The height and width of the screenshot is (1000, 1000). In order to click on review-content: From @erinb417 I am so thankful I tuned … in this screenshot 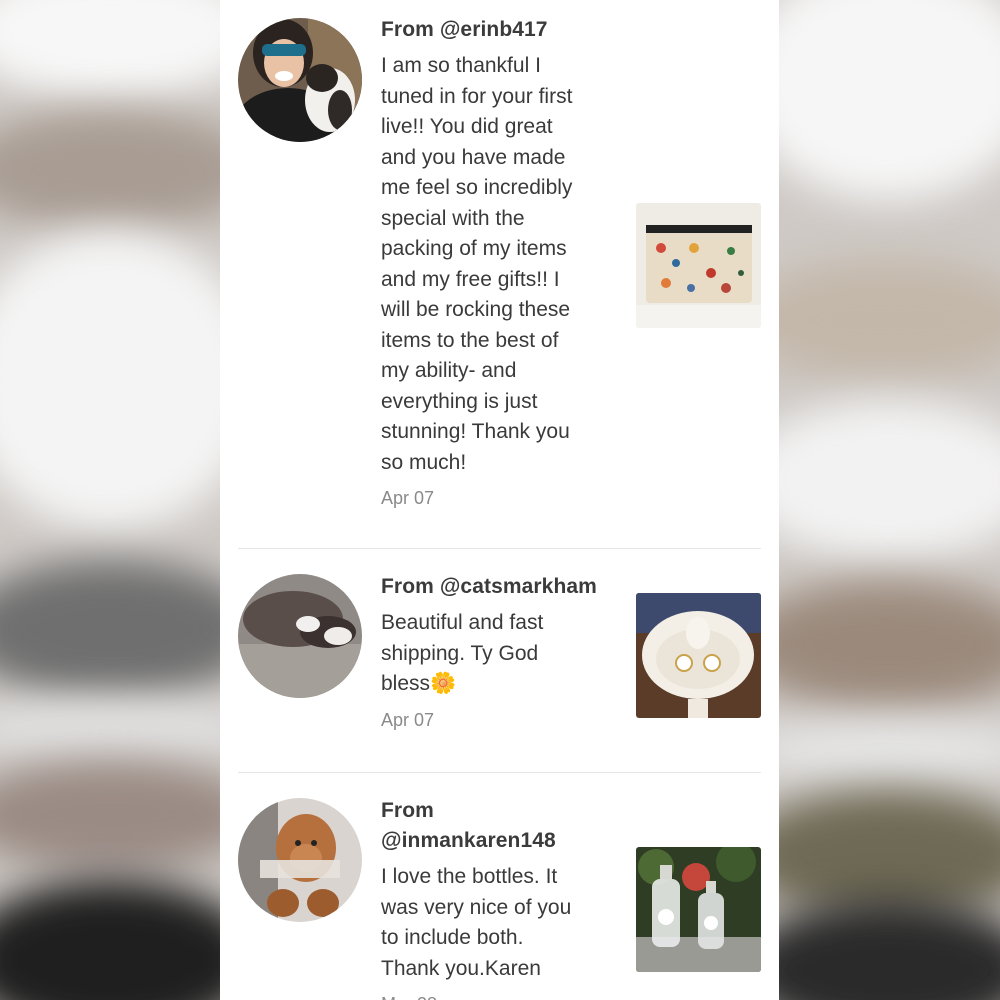, I will do `click(501, 262)`.